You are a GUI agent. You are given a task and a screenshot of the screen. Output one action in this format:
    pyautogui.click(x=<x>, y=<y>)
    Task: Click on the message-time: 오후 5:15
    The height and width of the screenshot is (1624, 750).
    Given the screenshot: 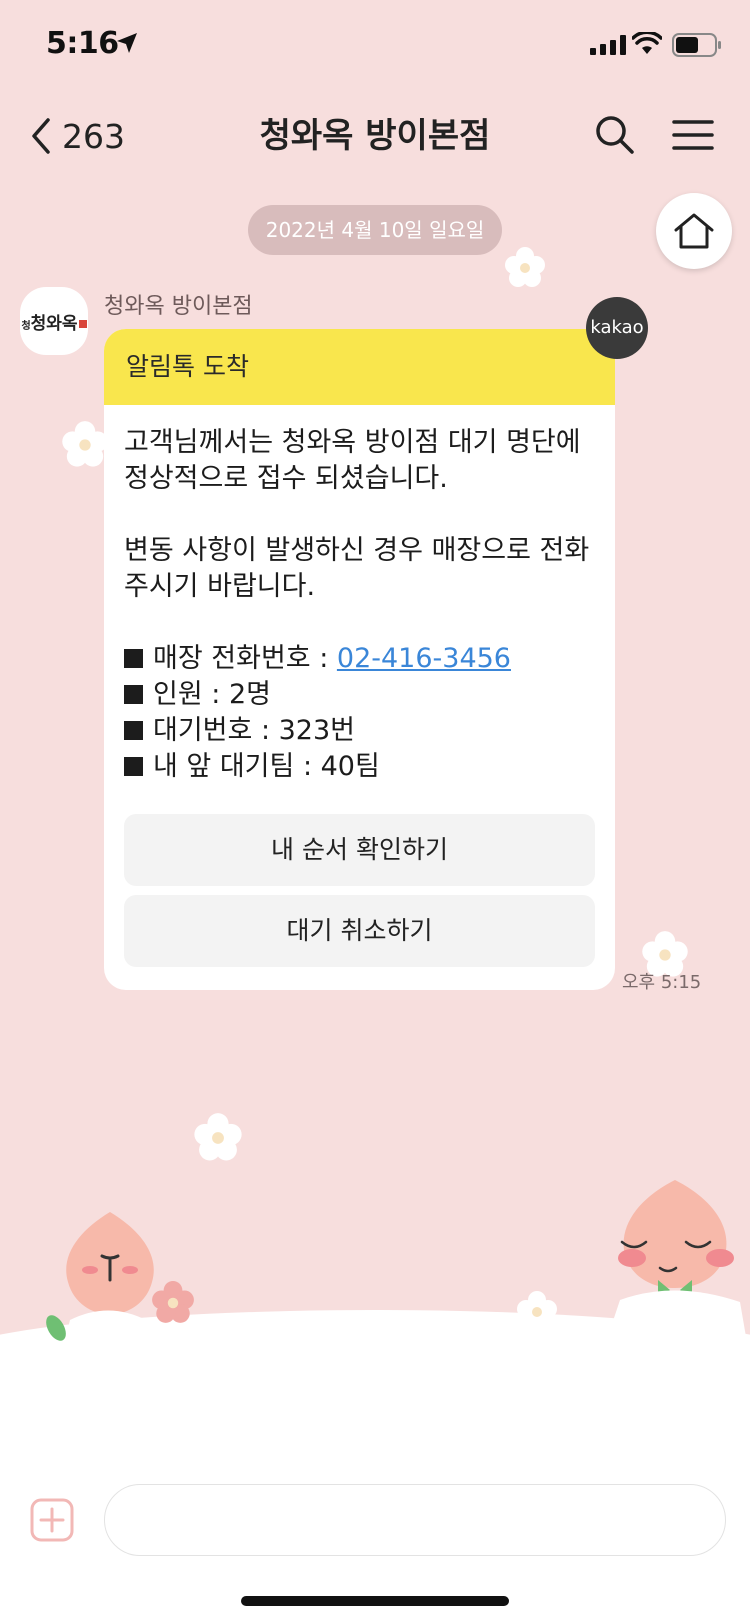 What is the action you would take?
    pyautogui.click(x=662, y=982)
    